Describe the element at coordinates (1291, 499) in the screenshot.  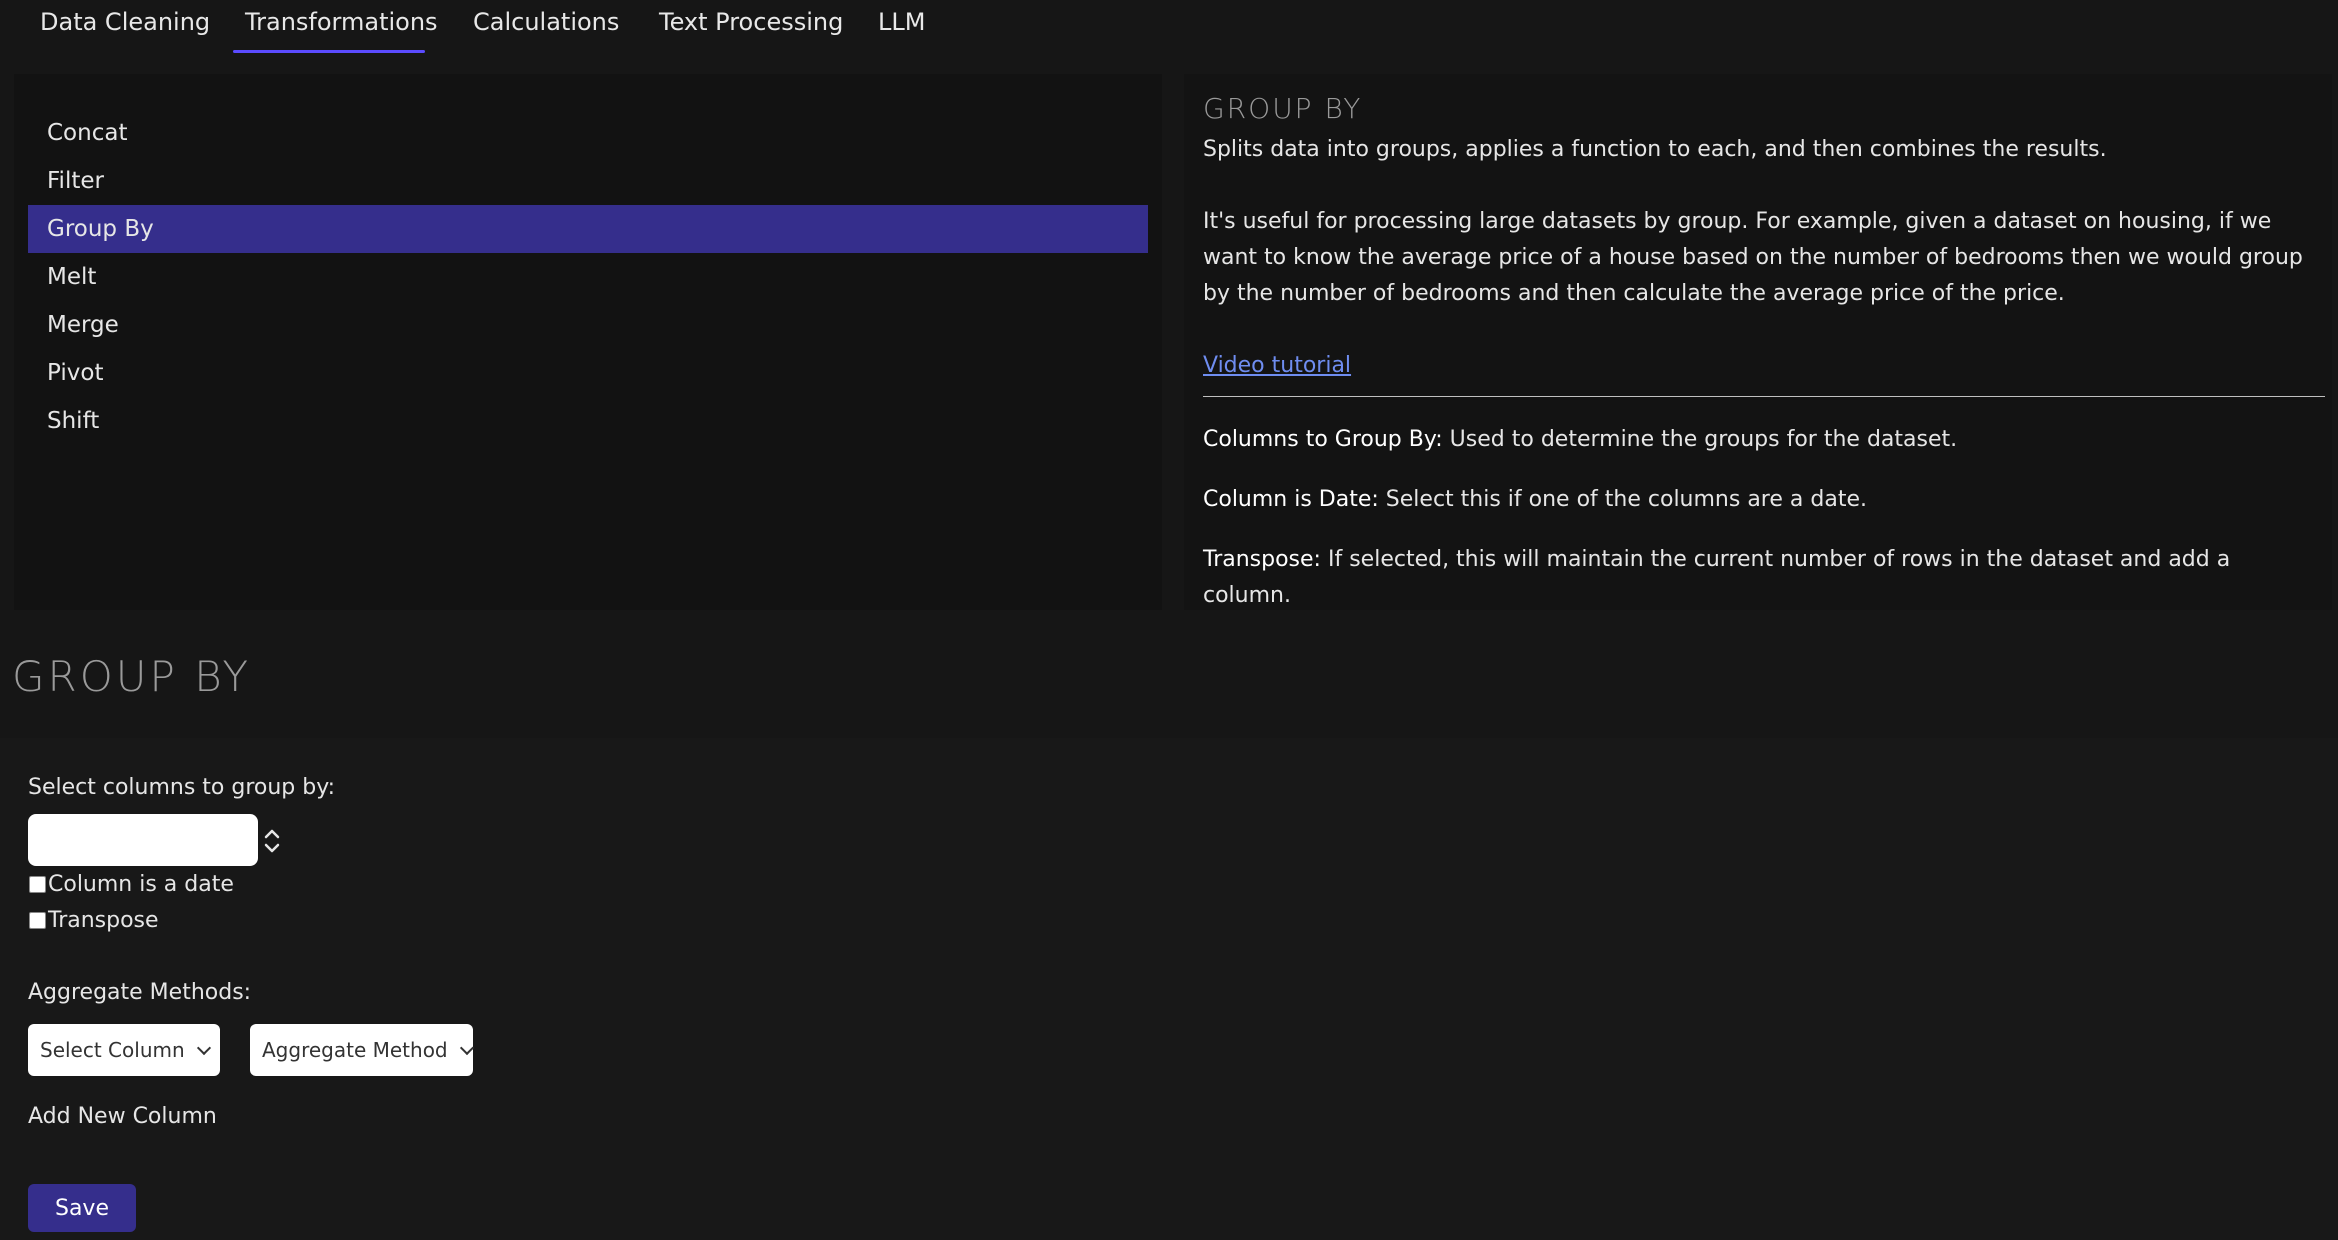
I see `param-name: Column is Date:` at that location.